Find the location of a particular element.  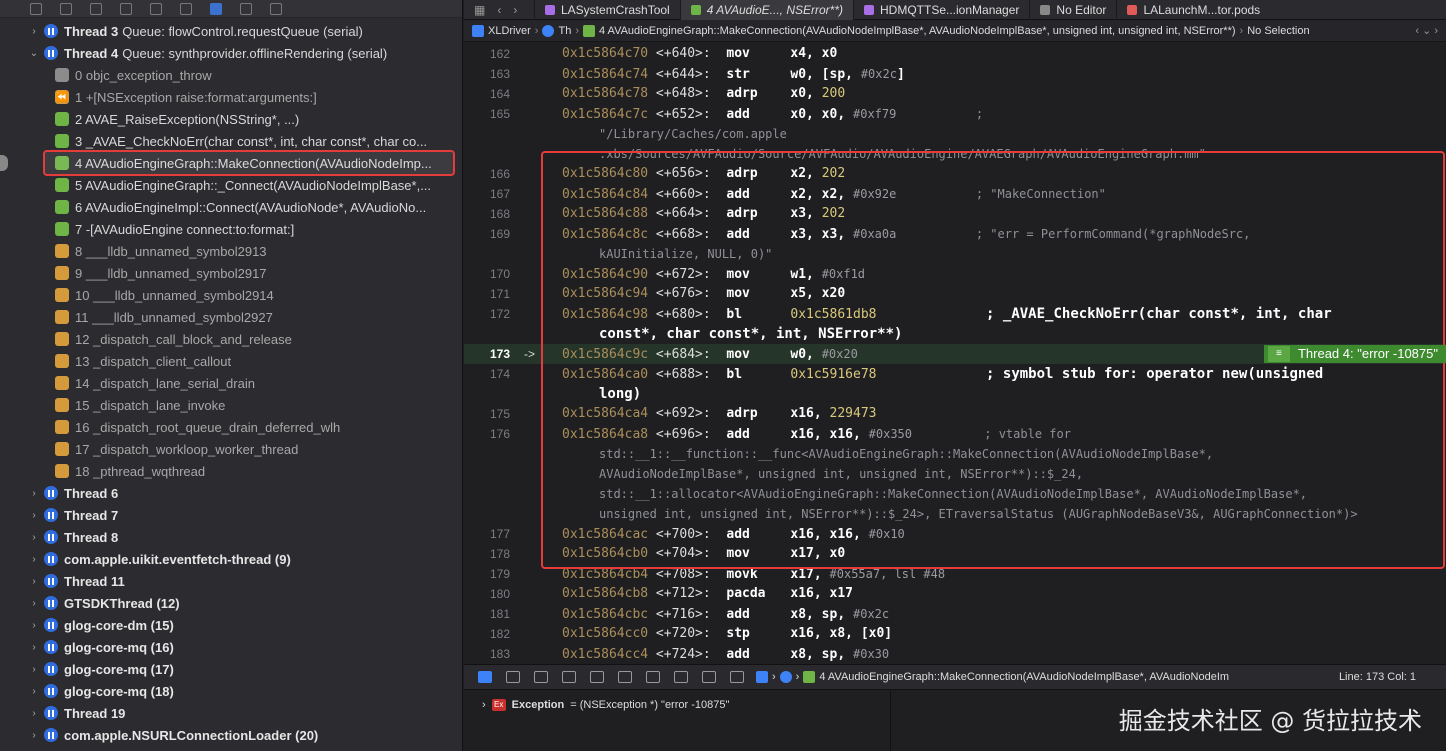

step-into-icon is located at coordinates (597, 677).